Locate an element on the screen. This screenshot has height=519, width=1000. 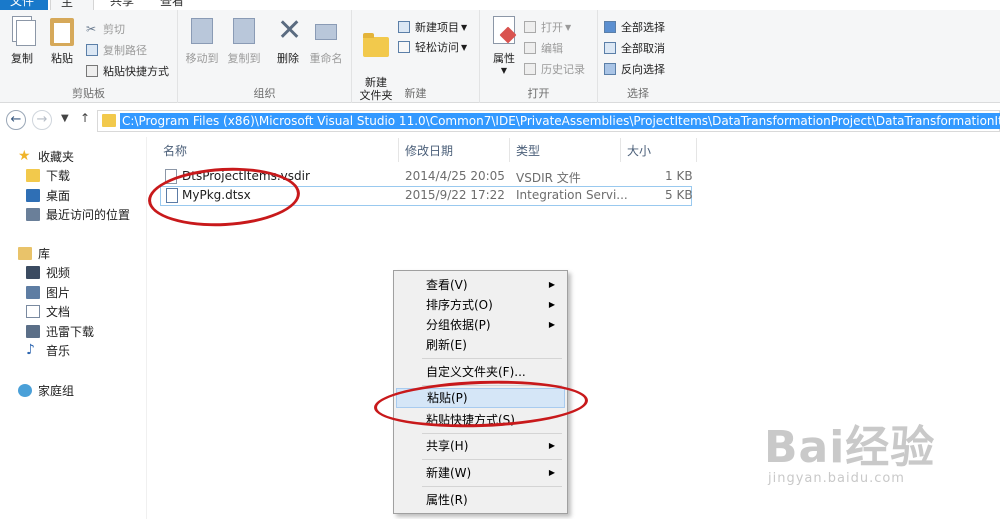
back-button: ← is located at coordinates (16, 120).